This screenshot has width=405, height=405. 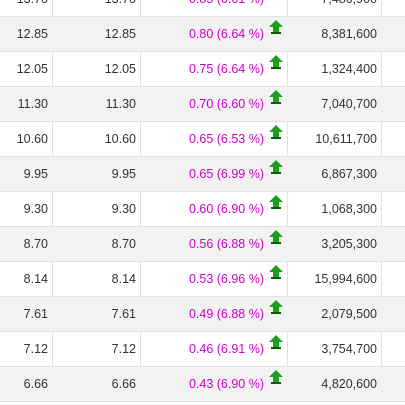 What do you see at coordinates (226, 314) in the screenshot?
I see `change-cell: 0.49 (6.88 %)` at bounding box center [226, 314].